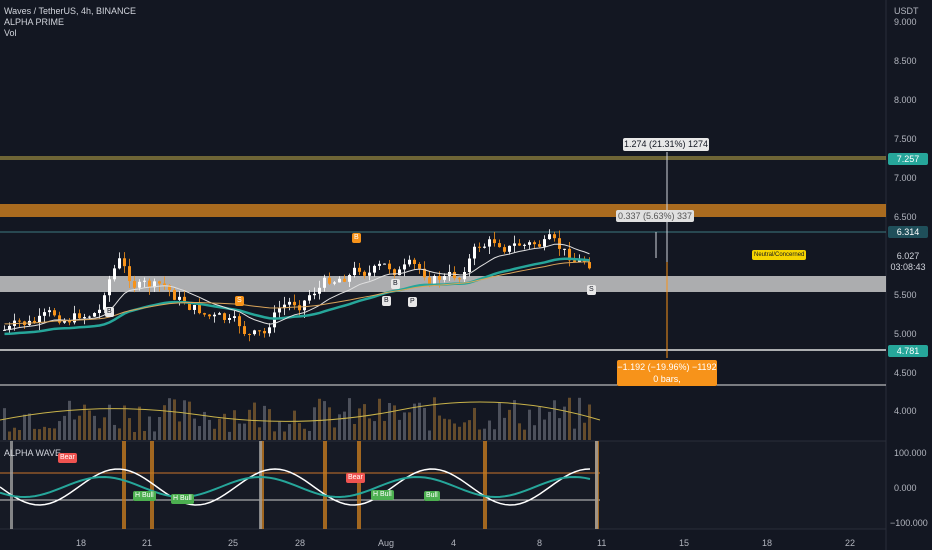 The image size is (932, 550). I want to click on neutral-concerned-label: Neutral/Concerned, so click(779, 255).